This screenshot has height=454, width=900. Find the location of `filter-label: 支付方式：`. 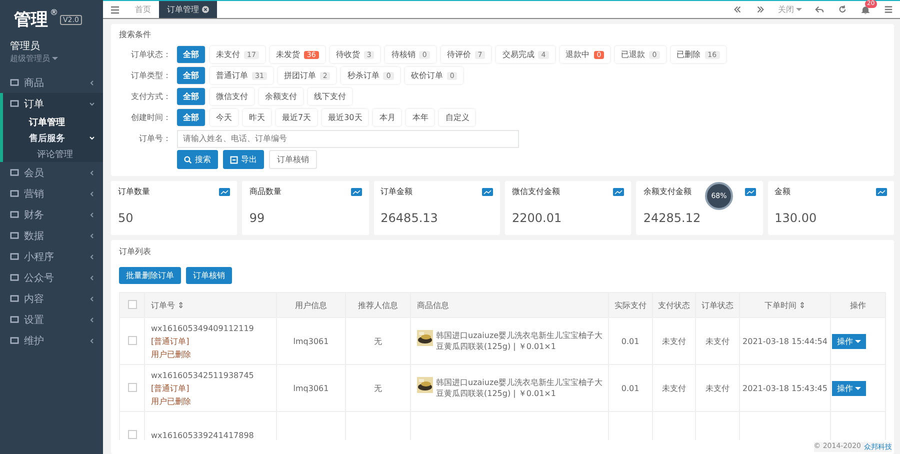

filter-label: 支付方式： is located at coordinates (151, 96).